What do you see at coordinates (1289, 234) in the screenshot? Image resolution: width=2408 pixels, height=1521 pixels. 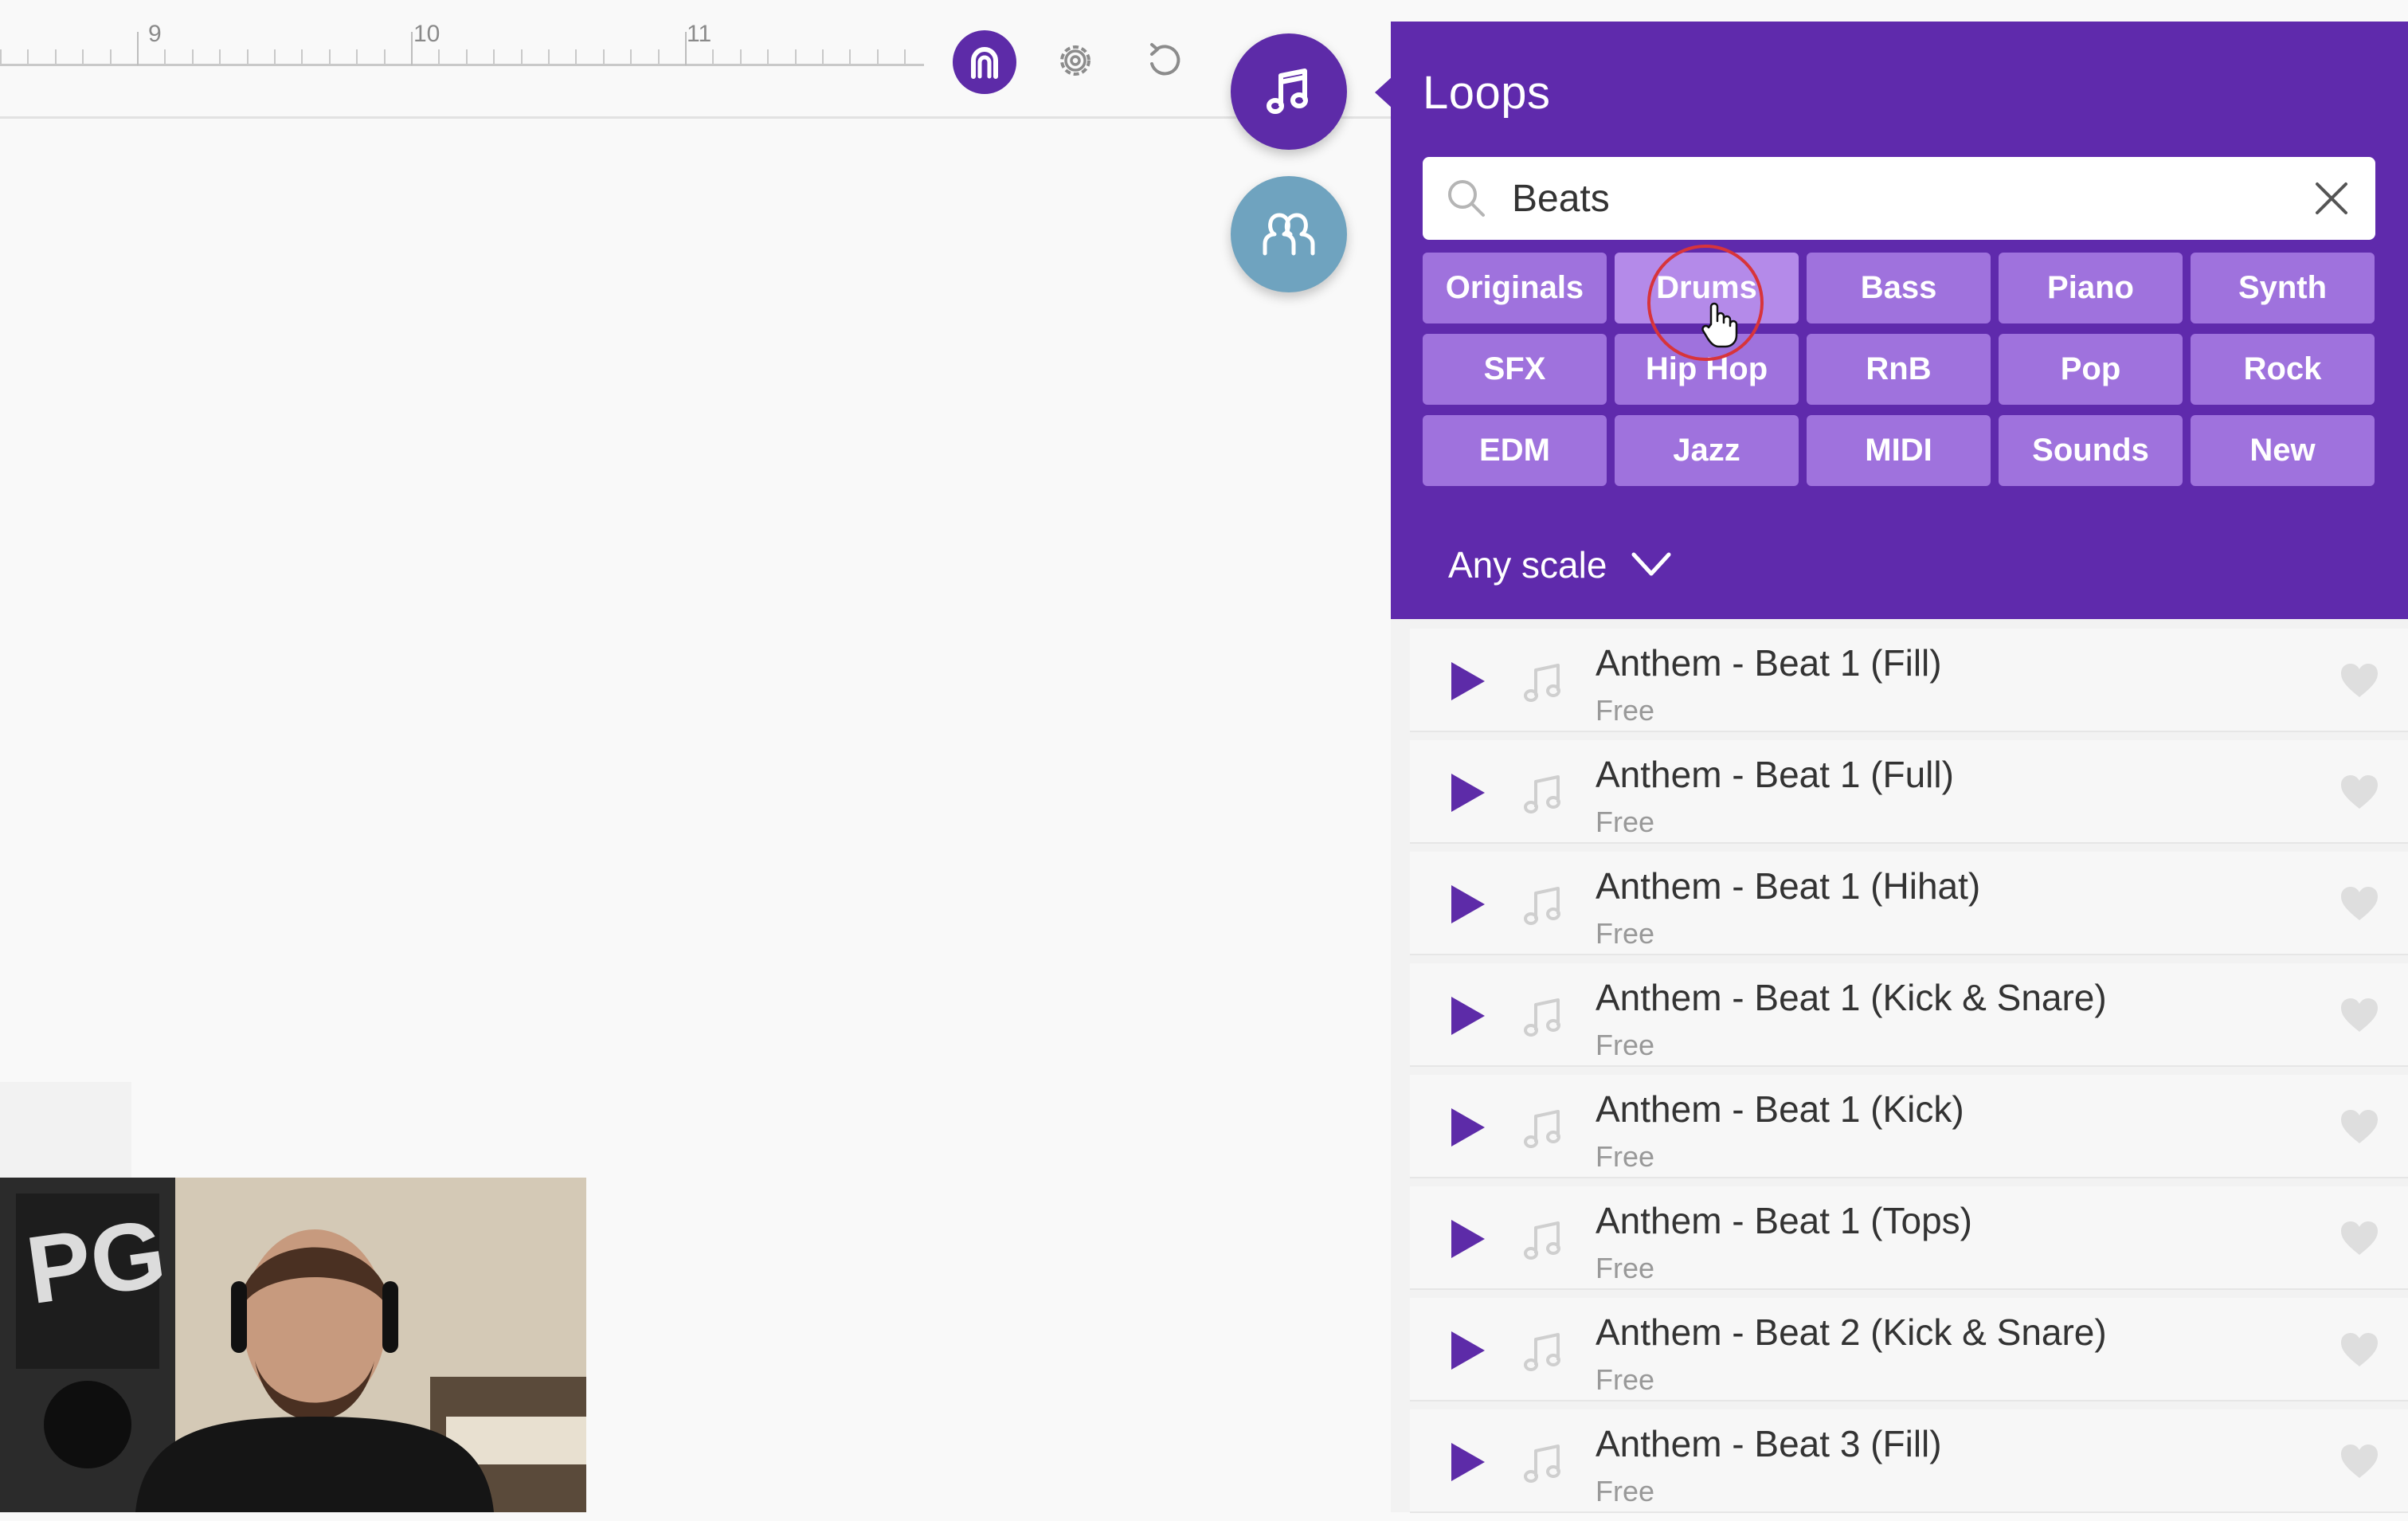 I see `collaborators-button` at bounding box center [1289, 234].